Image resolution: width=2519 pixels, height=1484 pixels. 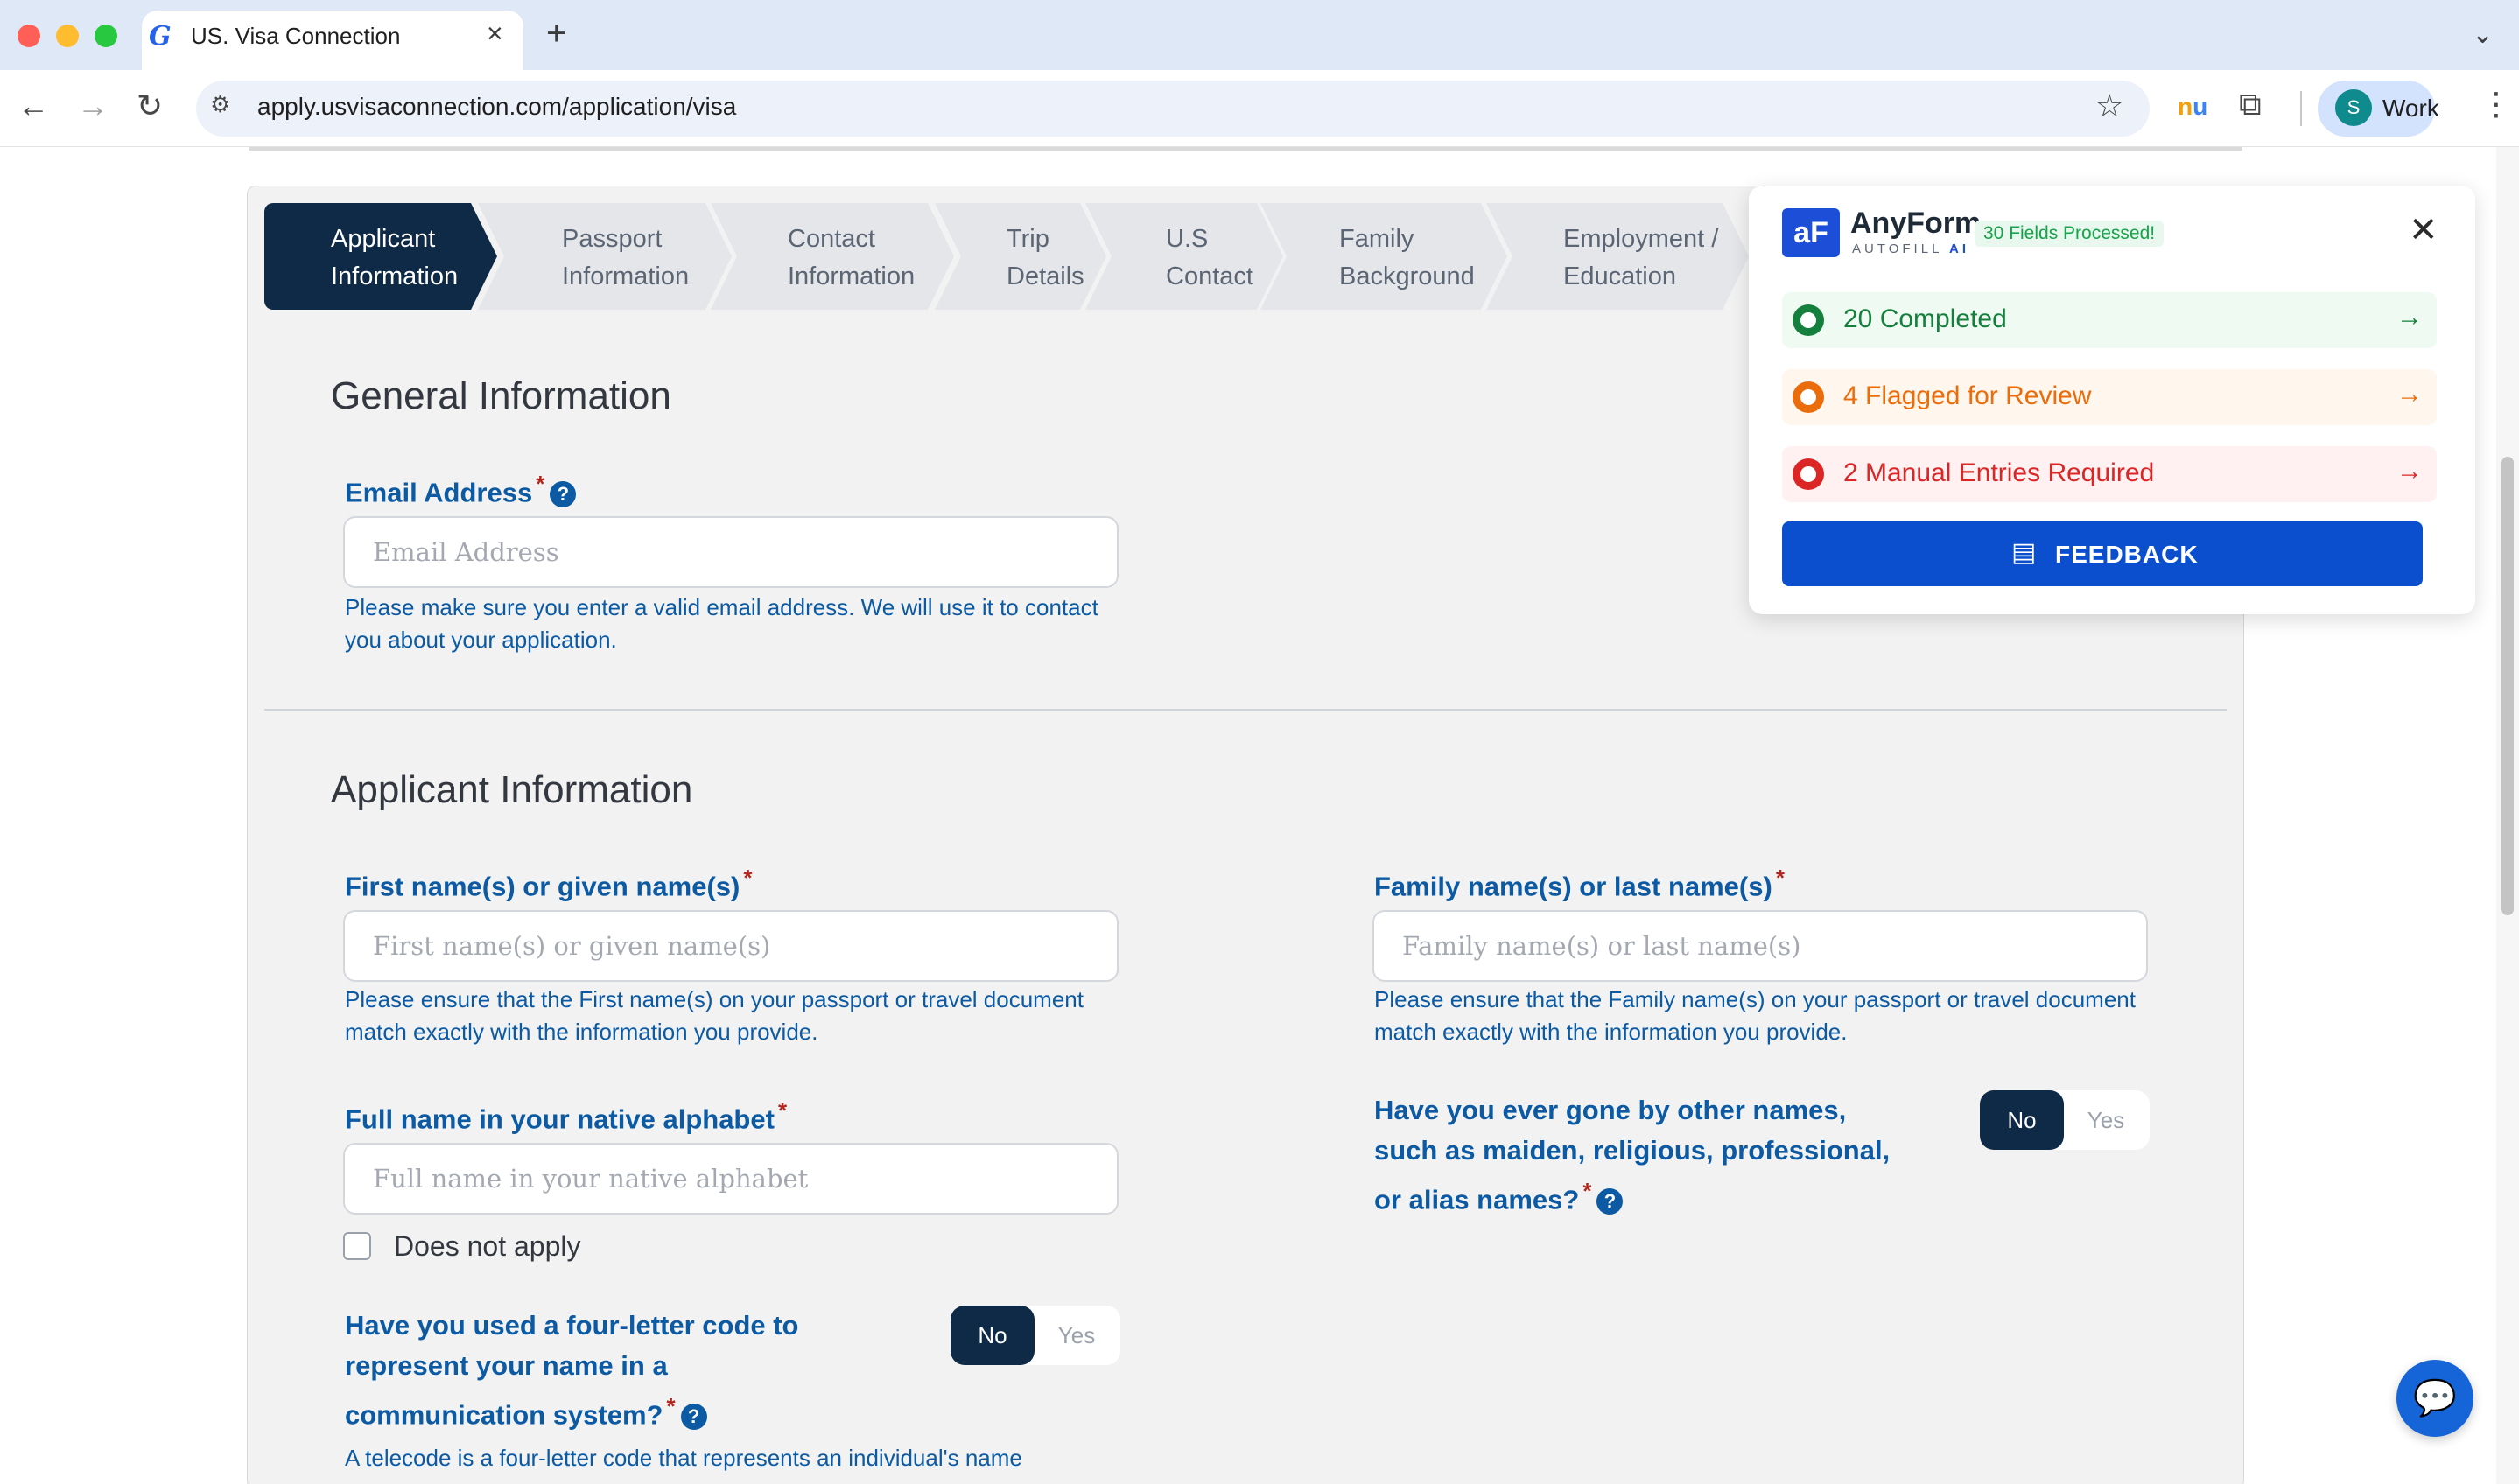 What do you see at coordinates (1809, 474) in the screenshot?
I see `manual-status-icon` at bounding box center [1809, 474].